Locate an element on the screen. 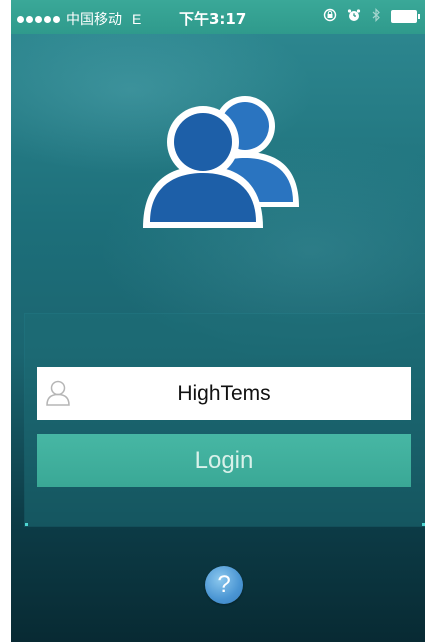 This screenshot has height=642, width=425. login-button: Login is located at coordinates (224, 460).